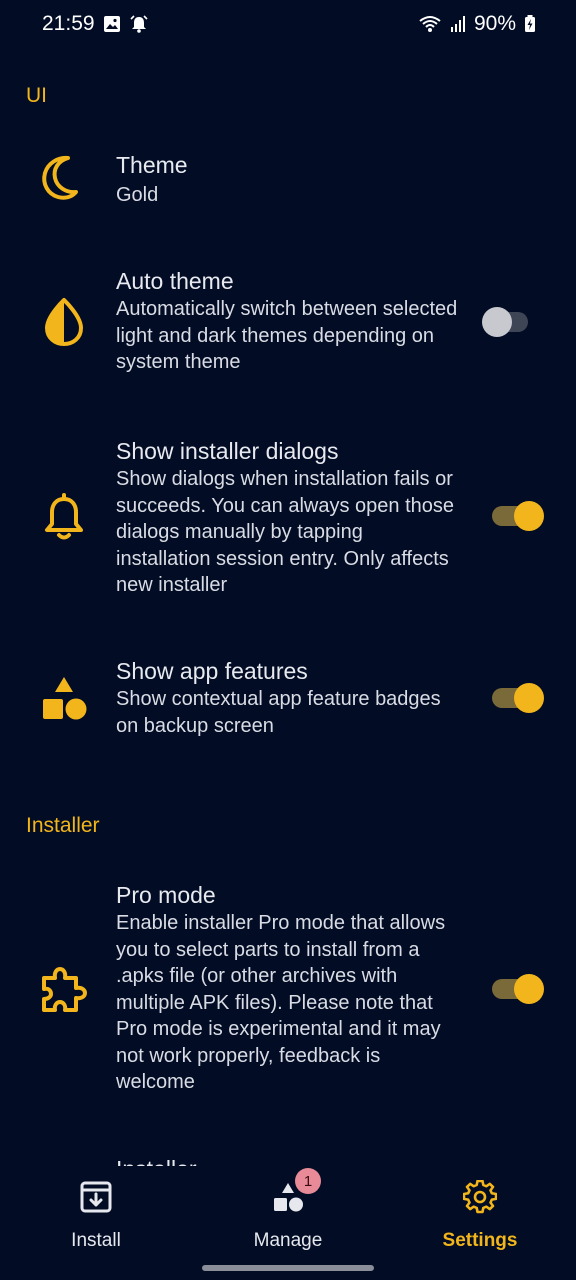  I want to click on nav-manage: 1 Manage, so click(288, 1214).